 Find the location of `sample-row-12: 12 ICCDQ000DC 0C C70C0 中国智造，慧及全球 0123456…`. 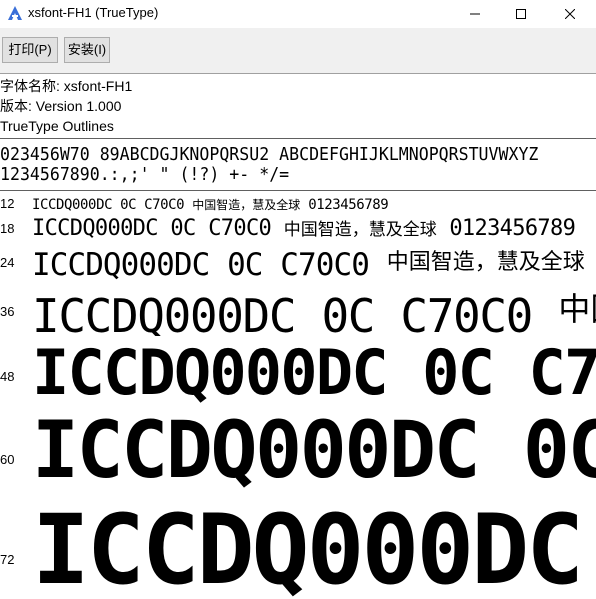

sample-row-12: 12 ICCDQ000DC 0C C70C0 中国智造，慧及全球 0123456… is located at coordinates (298, 204).